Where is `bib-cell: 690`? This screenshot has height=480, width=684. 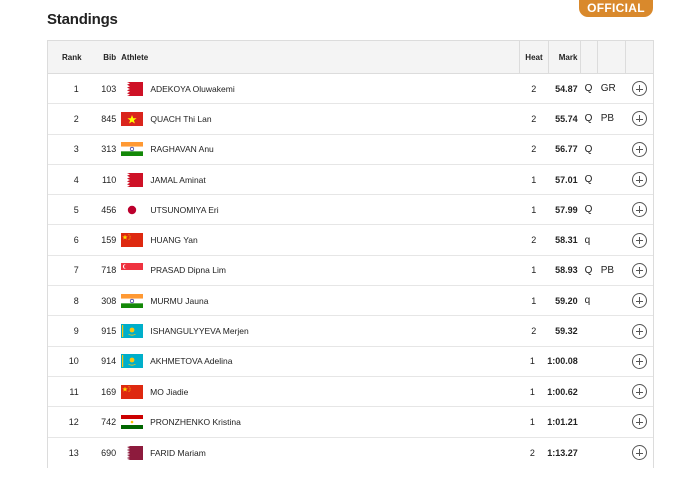 bib-cell: 690 is located at coordinates (109, 452).